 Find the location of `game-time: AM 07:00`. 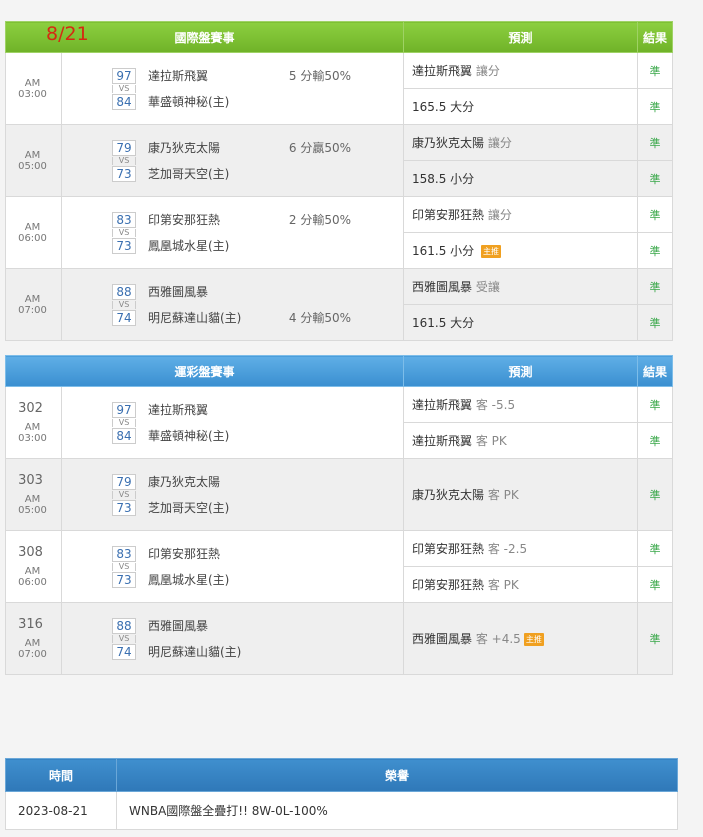

game-time: AM 07:00 is located at coordinates (32, 304).